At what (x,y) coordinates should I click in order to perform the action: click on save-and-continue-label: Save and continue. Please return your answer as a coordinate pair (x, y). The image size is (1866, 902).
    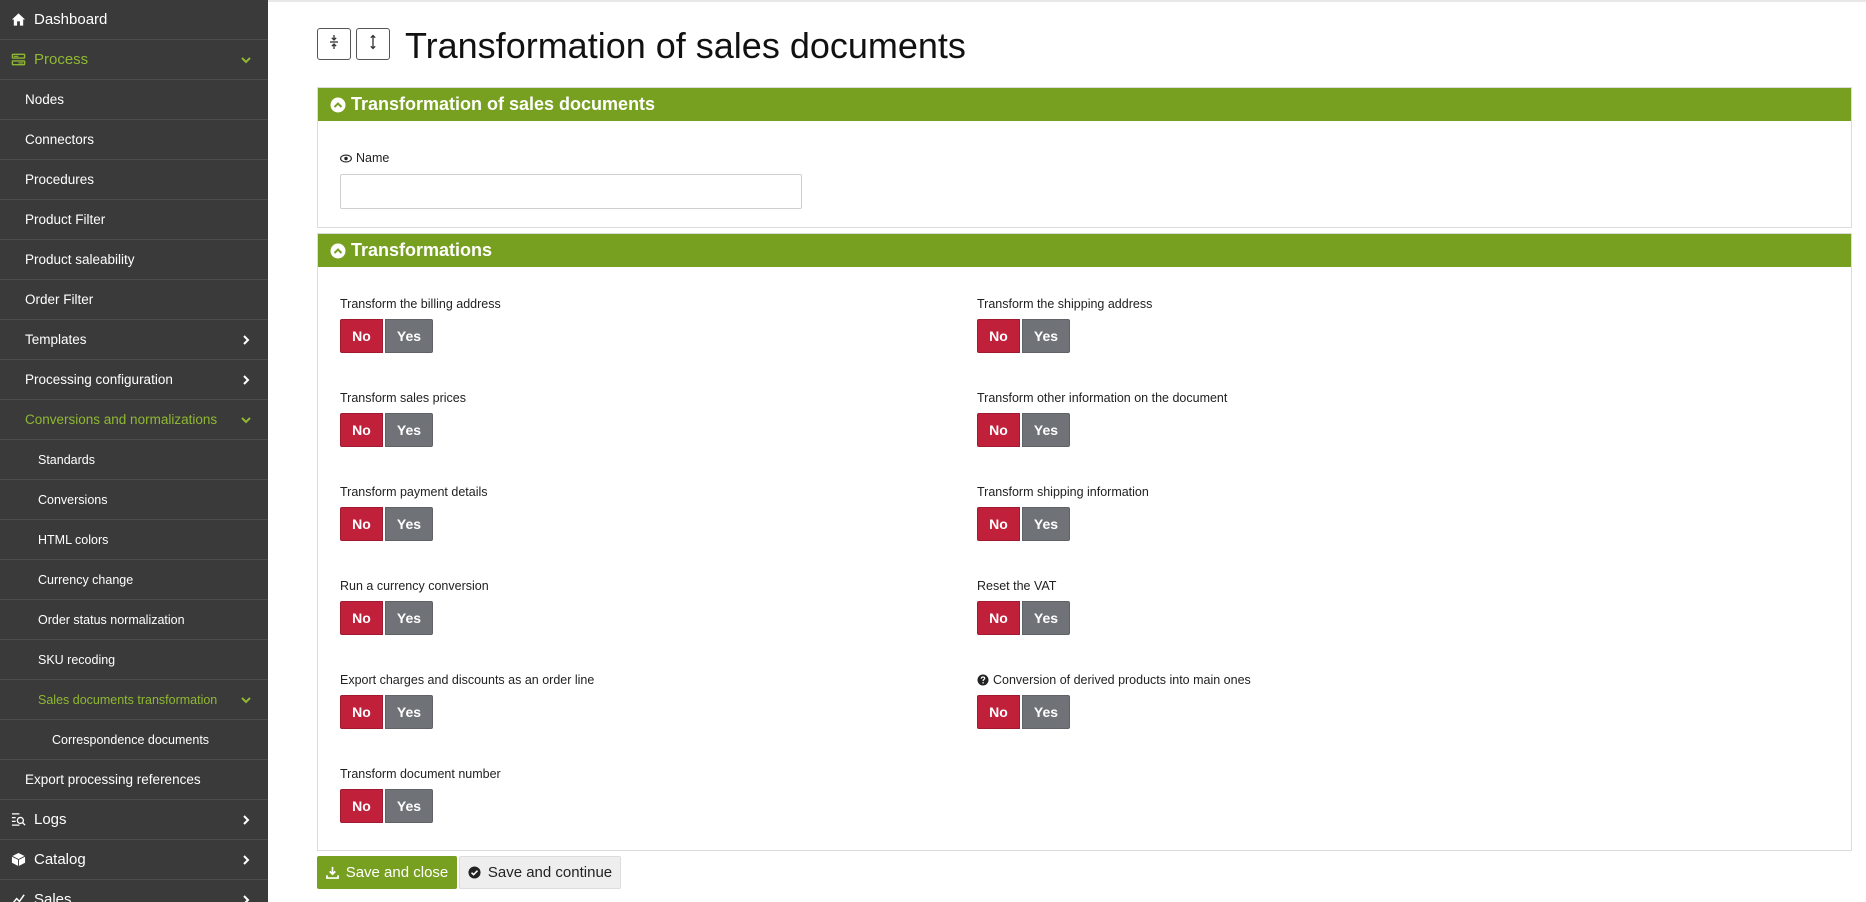
    Looking at the image, I should click on (550, 872).